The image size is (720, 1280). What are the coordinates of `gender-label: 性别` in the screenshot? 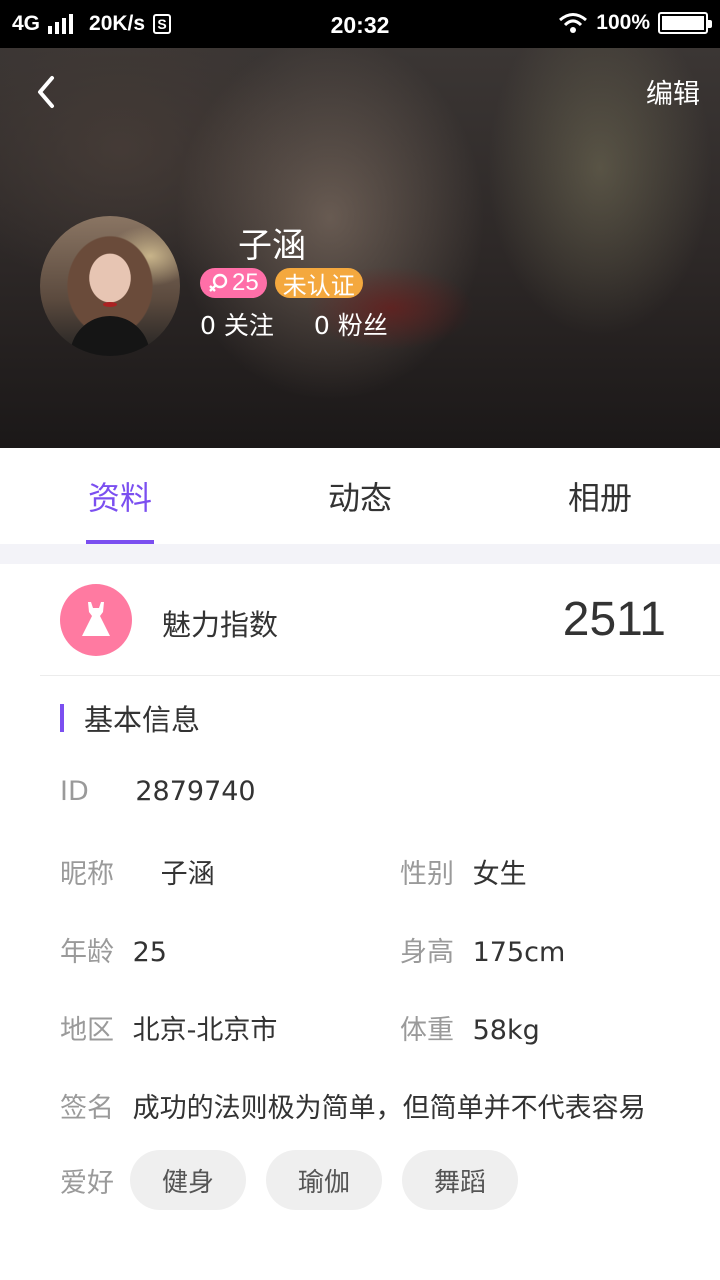 It's located at (427, 874).